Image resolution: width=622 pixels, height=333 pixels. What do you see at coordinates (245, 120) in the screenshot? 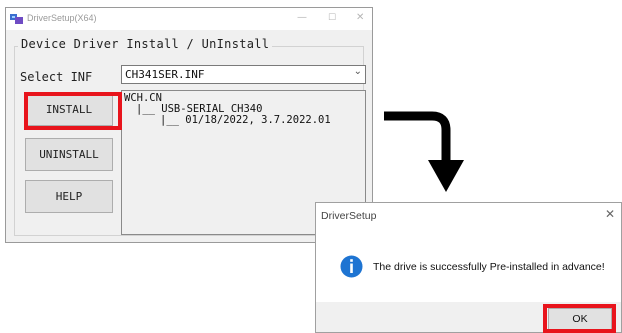
I see `info-line-version: |__ 01/18/2022, 3.7.2022.01` at bounding box center [245, 120].